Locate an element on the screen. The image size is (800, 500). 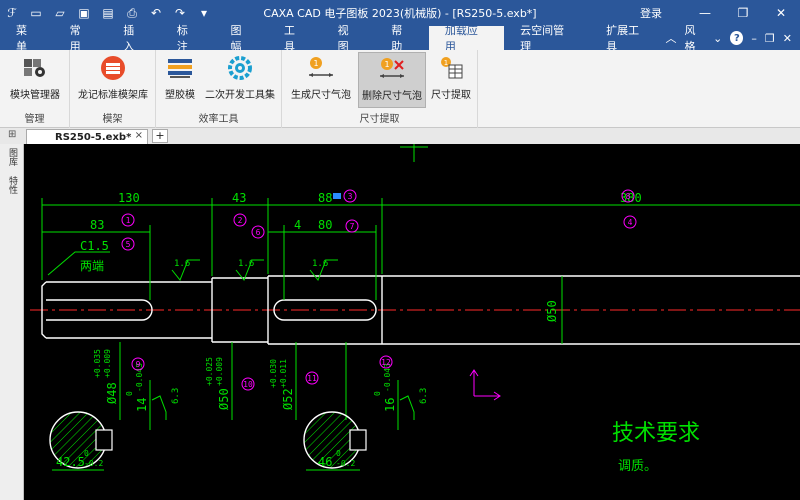
redo-icon: ↷ is located at coordinates (180, 13).